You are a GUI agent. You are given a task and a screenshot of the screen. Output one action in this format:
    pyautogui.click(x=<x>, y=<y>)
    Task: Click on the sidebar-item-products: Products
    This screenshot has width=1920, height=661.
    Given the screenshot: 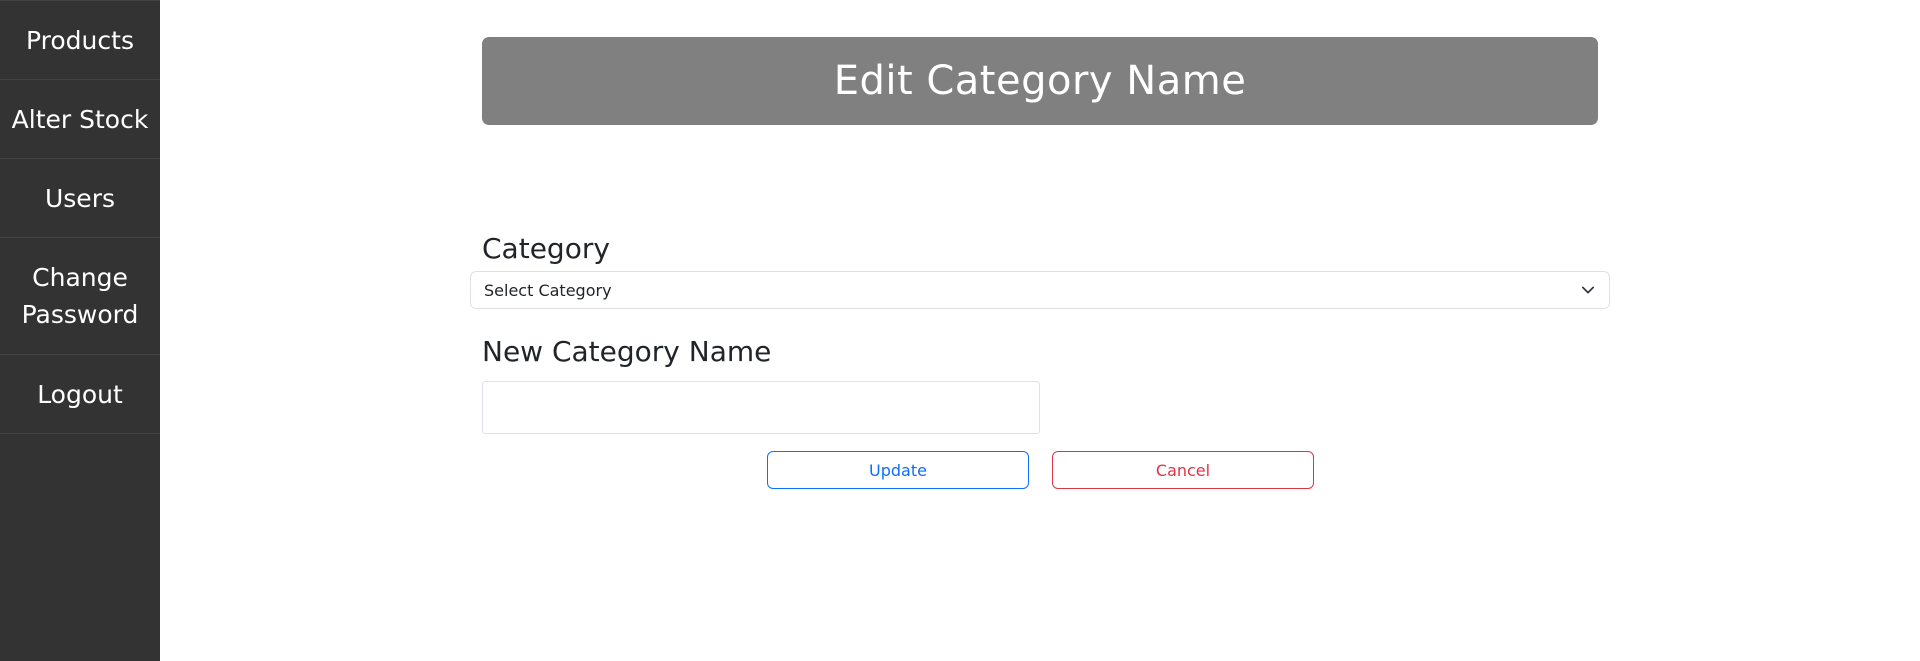 What is the action you would take?
    pyautogui.click(x=80, y=40)
    